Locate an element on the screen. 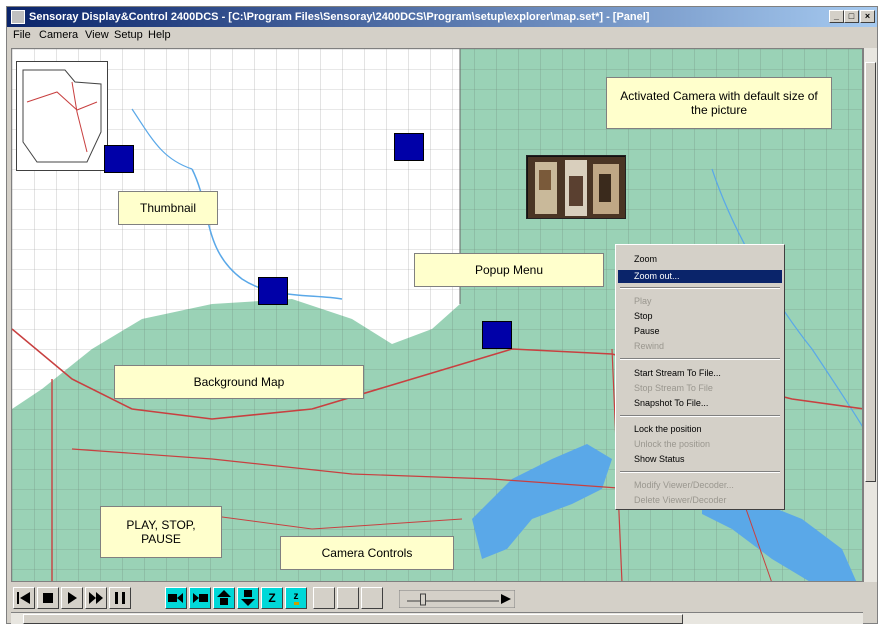 The image size is (884, 626). tilt-down-icon is located at coordinates (248, 598).